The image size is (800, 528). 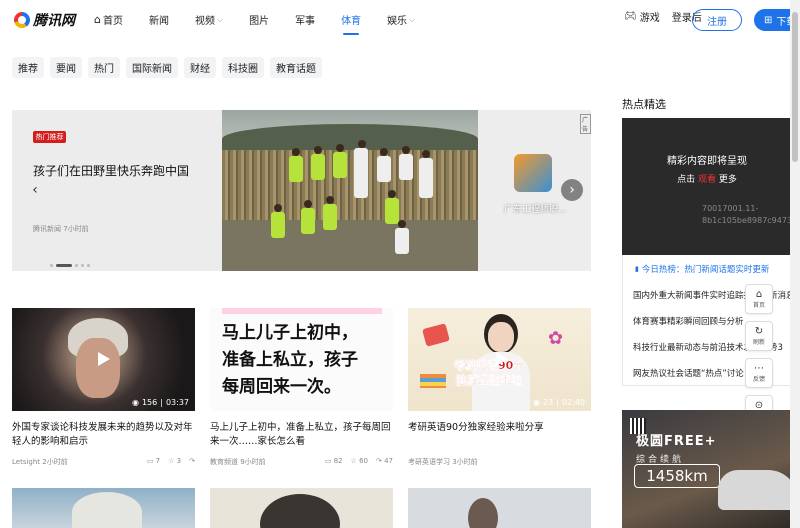 What do you see at coordinates (159, 19) in the screenshot?
I see `nav-news: 新闻` at bounding box center [159, 19].